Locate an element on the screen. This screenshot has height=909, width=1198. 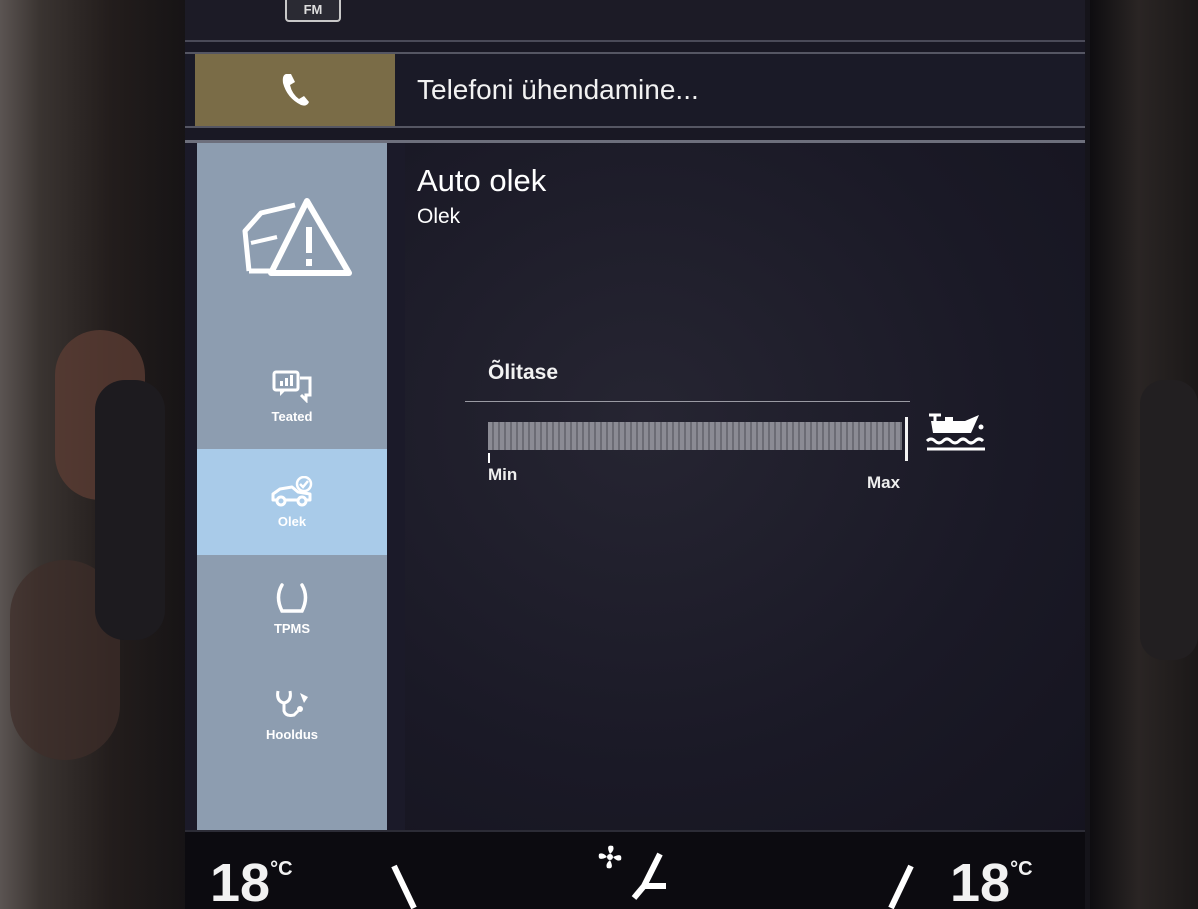
max-label: Max is located at coordinates (884, 482).